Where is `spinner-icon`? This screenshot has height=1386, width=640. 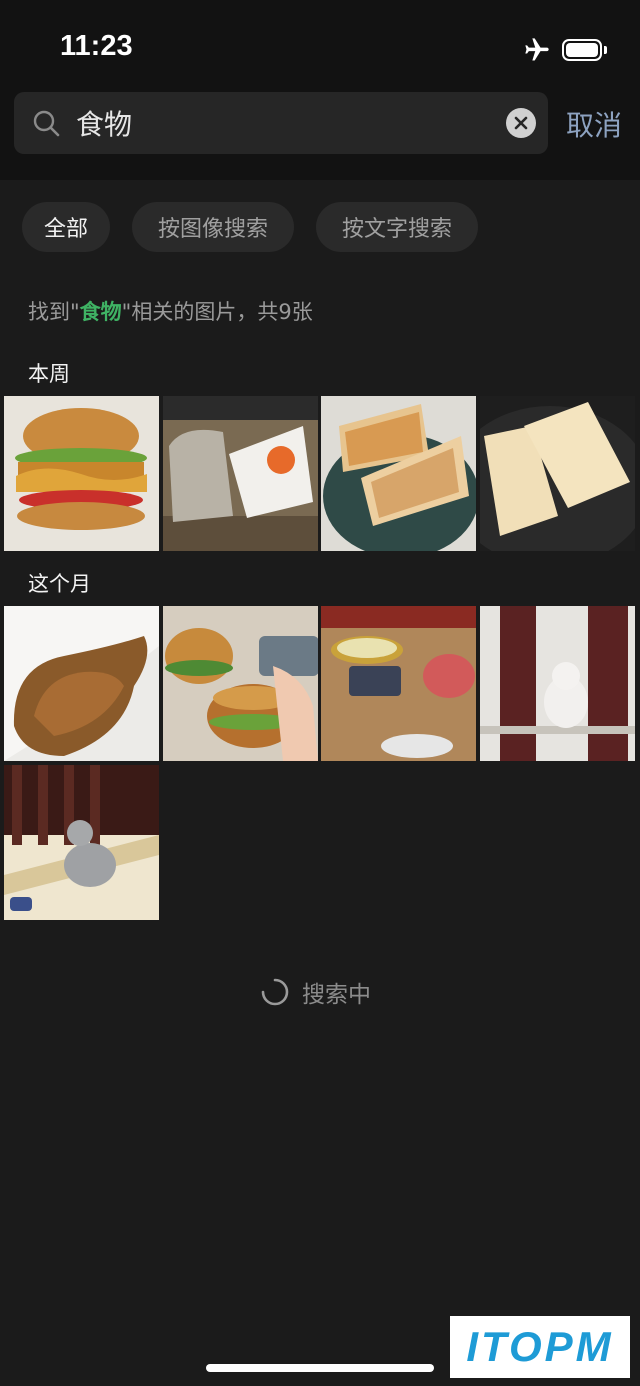
spinner-icon is located at coordinates (275, 992).